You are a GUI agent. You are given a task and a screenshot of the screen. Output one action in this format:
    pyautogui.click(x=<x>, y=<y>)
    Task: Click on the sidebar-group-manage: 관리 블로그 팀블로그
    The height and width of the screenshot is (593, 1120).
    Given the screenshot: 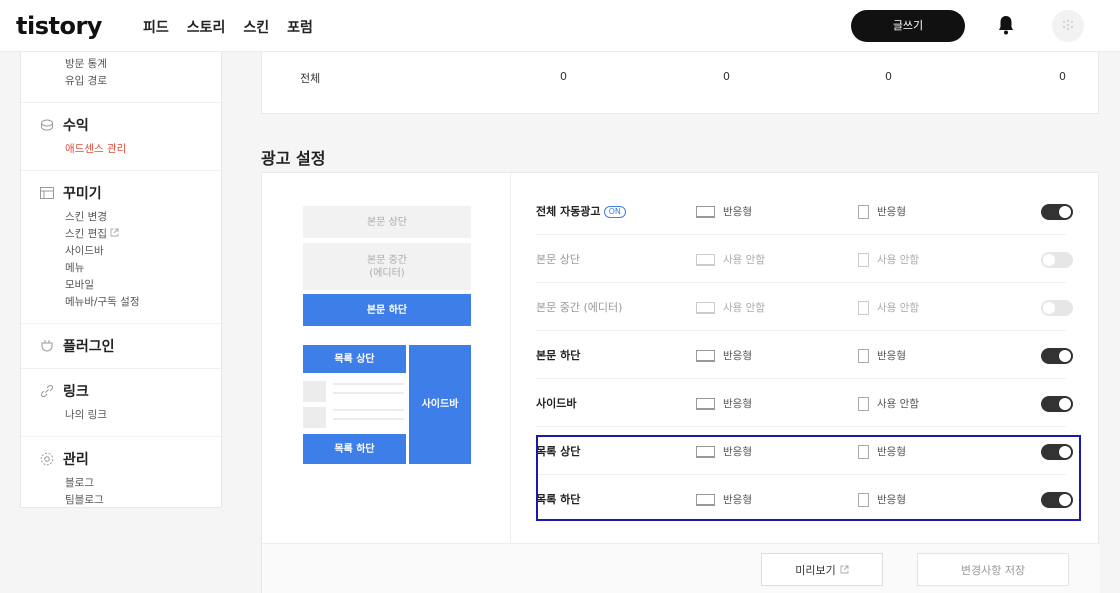 What is the action you would take?
    pyautogui.click(x=121, y=479)
    